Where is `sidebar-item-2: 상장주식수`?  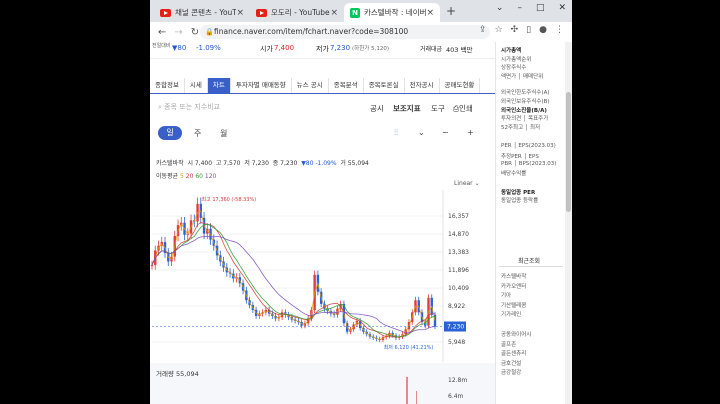
sidebar-item-2: 상장주식수 is located at coordinates (514, 68).